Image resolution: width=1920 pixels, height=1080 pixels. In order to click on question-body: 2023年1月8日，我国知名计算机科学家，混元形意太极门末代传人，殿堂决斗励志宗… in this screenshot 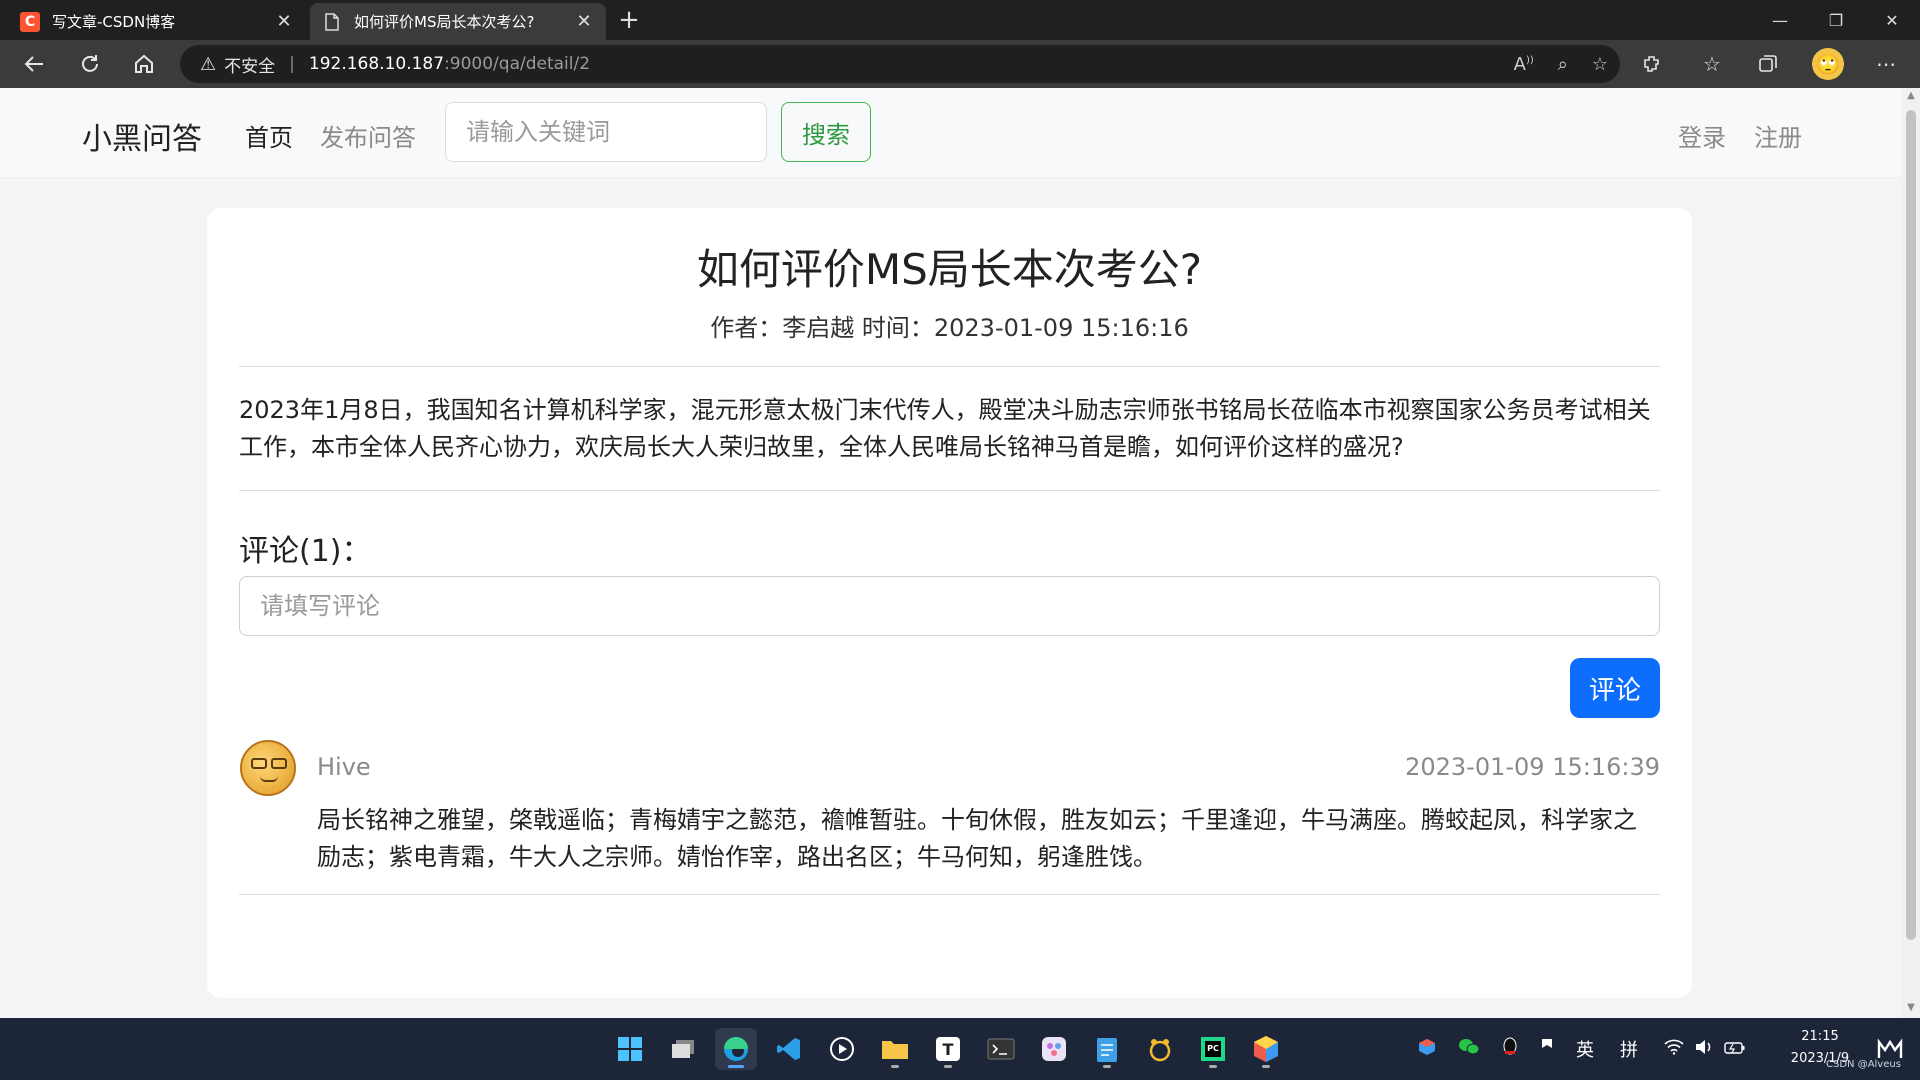, I will do `click(945, 428)`.